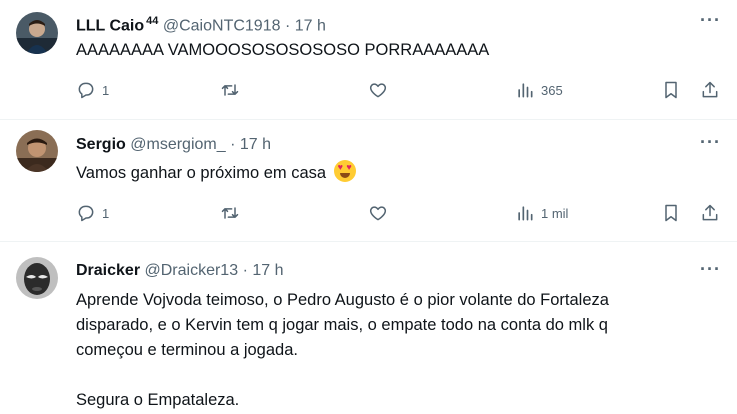 Image resolution: width=737 pixels, height=414 pixels. I want to click on display-name: Sergio, so click(101, 144).